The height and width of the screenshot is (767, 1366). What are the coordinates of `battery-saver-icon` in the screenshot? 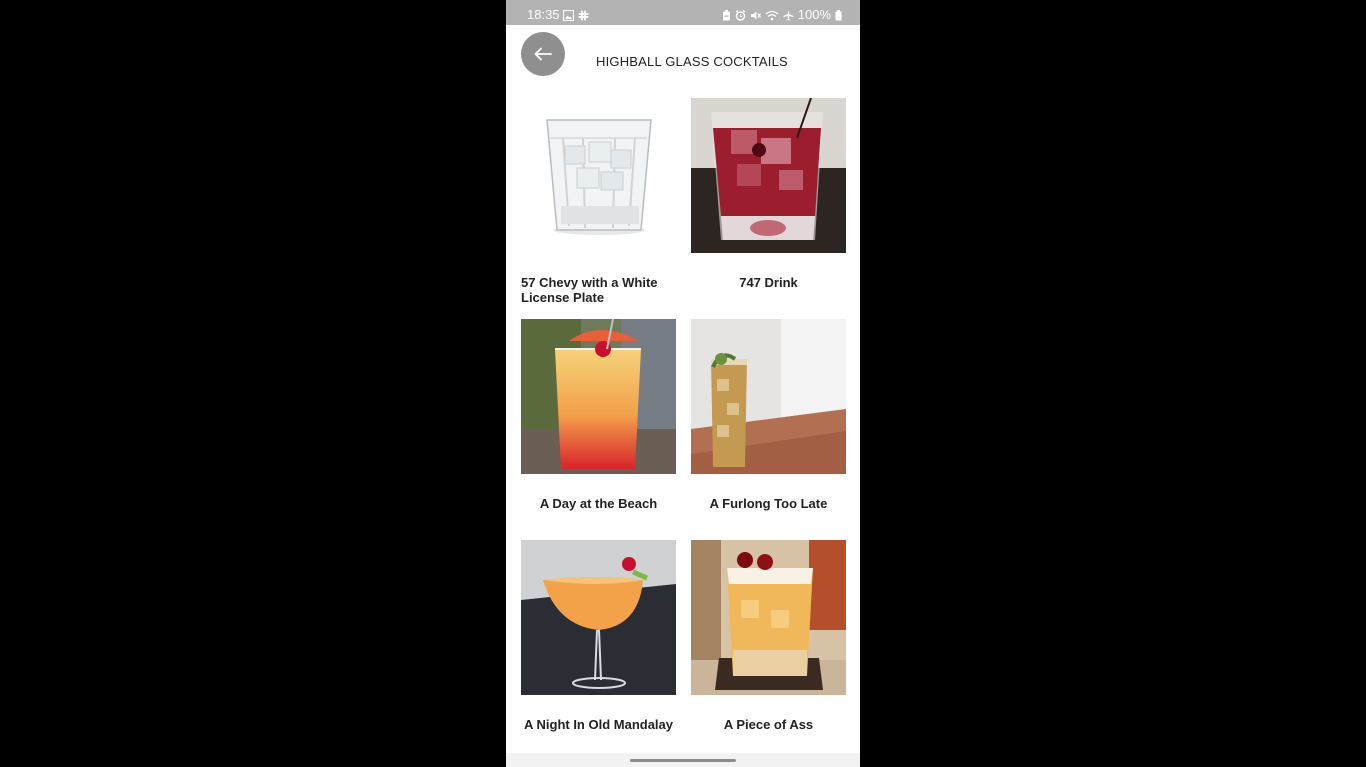 It's located at (726, 14).